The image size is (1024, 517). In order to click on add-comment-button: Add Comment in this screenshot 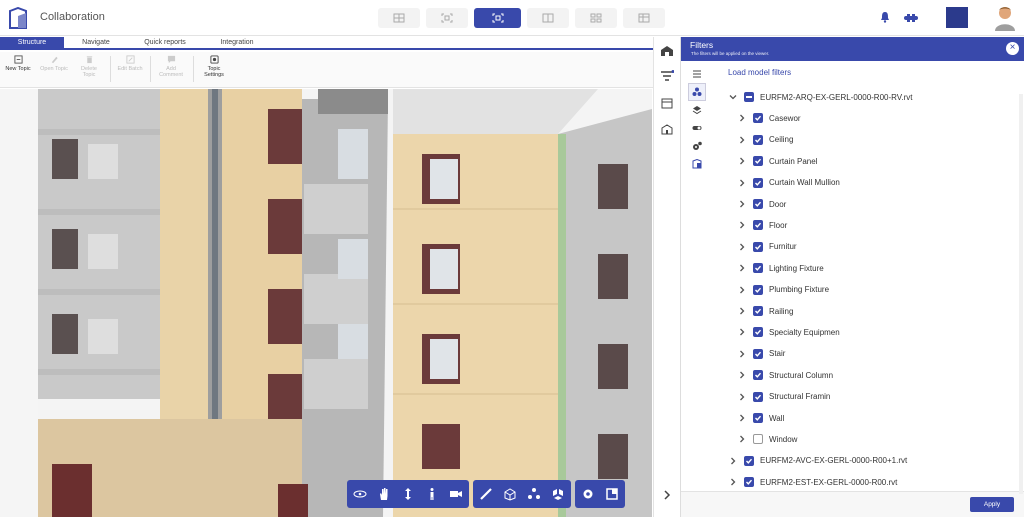, I will do `click(171, 66)`.